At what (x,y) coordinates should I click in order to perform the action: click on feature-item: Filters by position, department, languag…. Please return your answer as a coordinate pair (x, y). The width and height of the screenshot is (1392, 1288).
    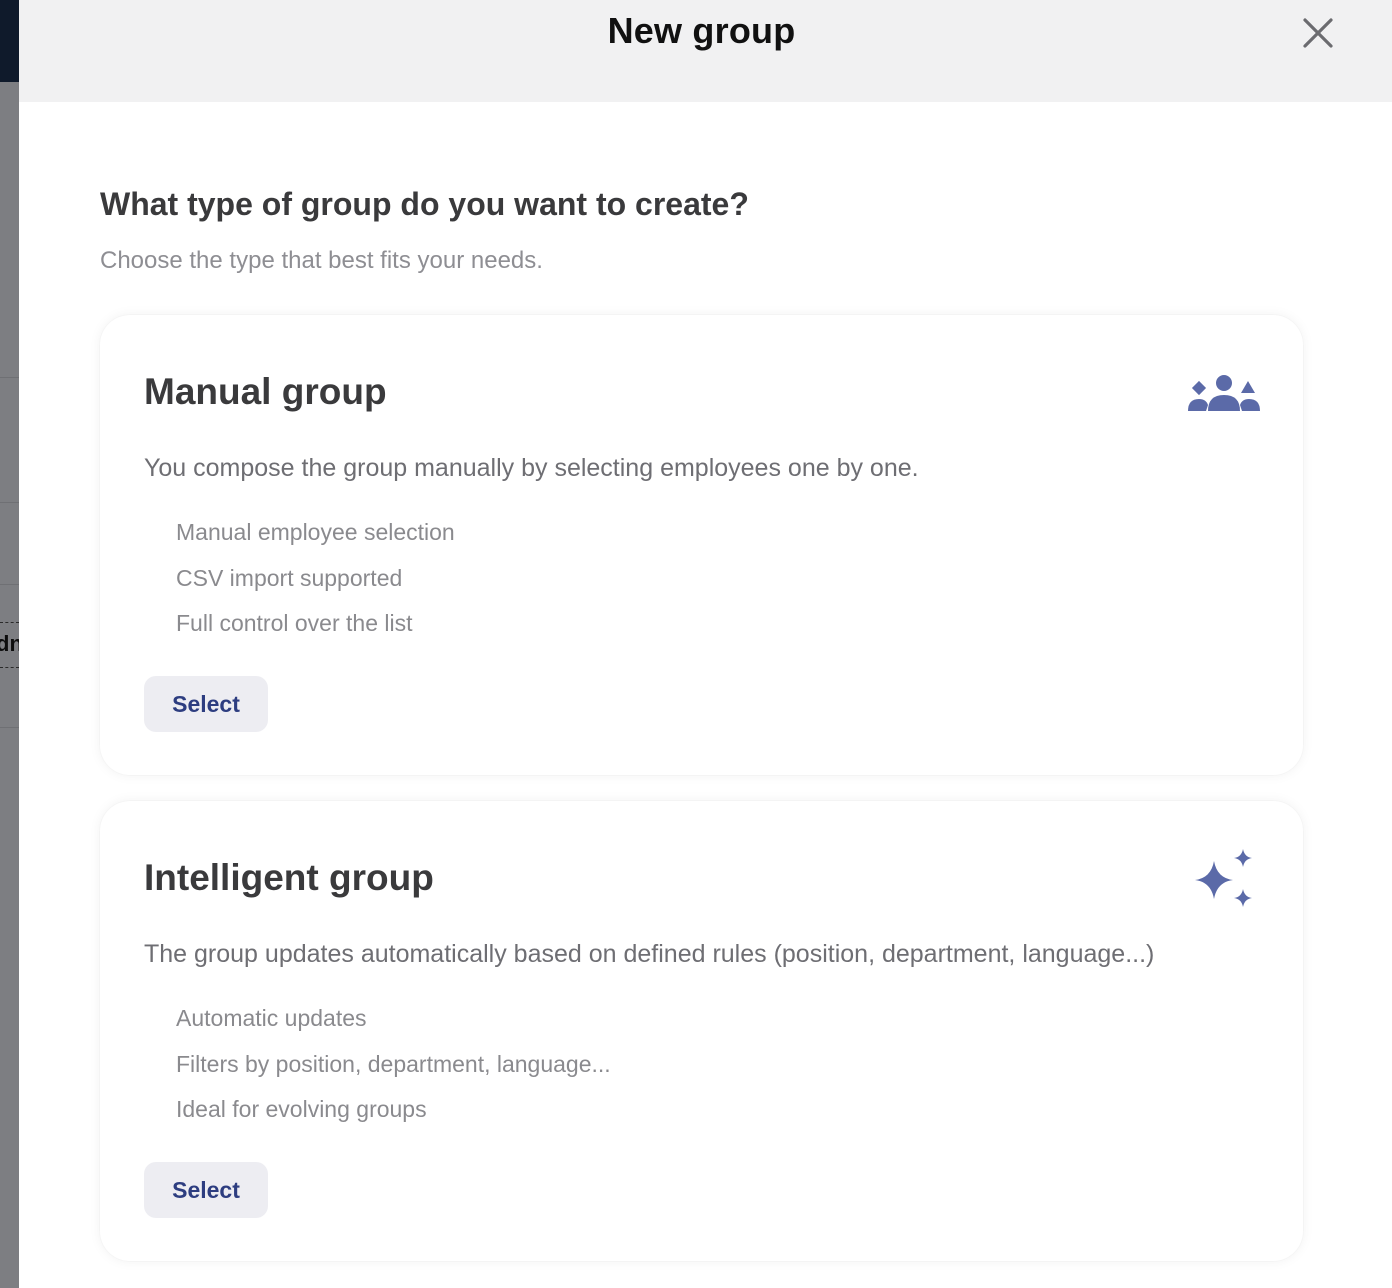
    Looking at the image, I should click on (393, 1063).